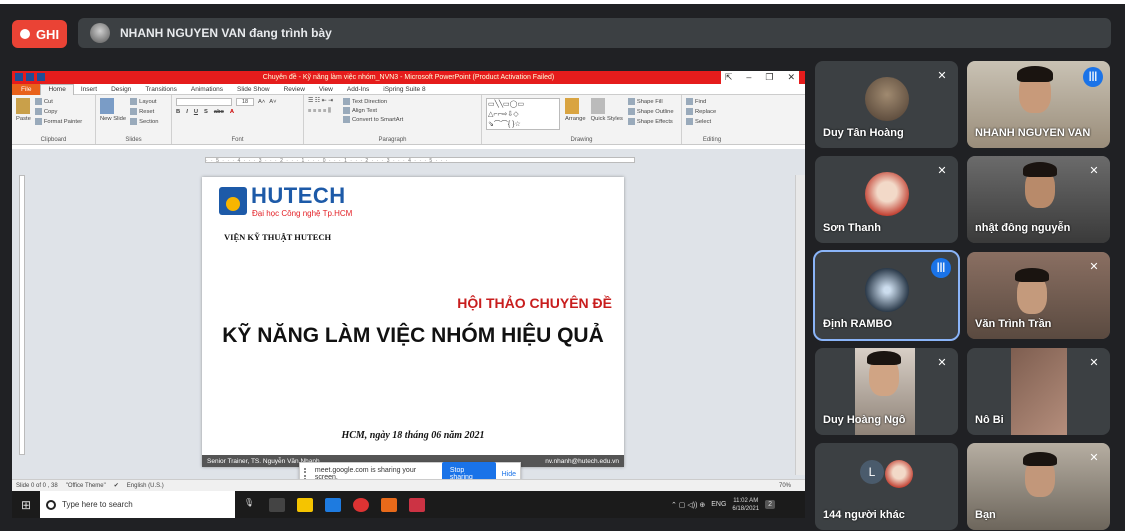  Describe the element at coordinates (1038, 486) in the screenshot. I see `self-tile: ✕ Bạn` at that location.